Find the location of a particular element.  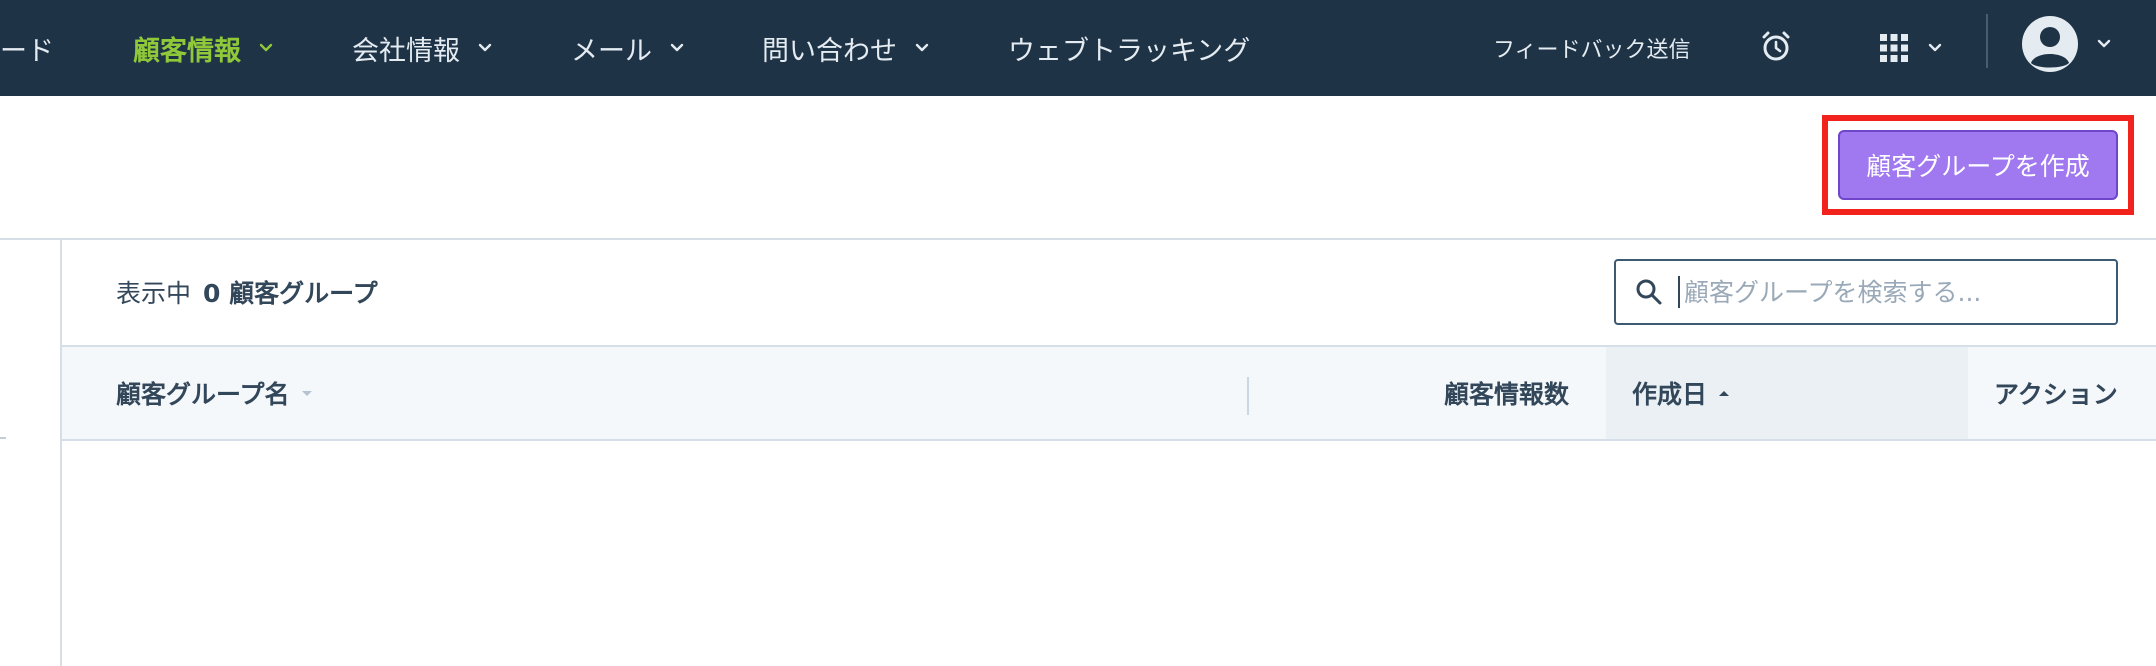

create-customer-group-button: 顧客グループを作成 is located at coordinates (1978, 165).